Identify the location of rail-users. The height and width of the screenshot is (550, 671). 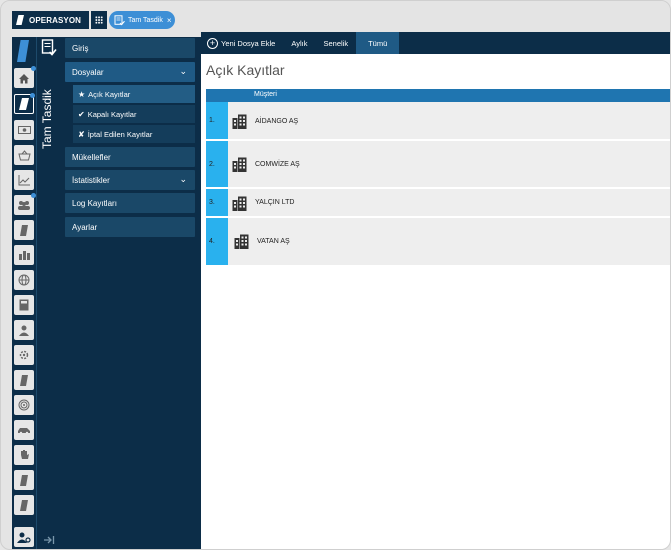
(25, 204).